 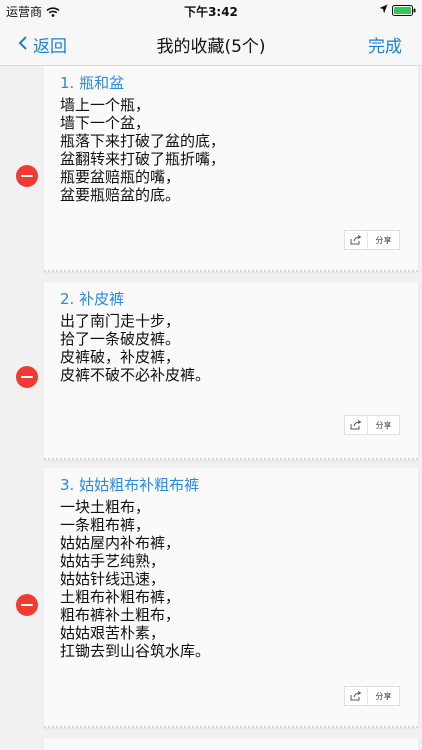 What do you see at coordinates (383, 10) in the screenshot?
I see `location-icon` at bounding box center [383, 10].